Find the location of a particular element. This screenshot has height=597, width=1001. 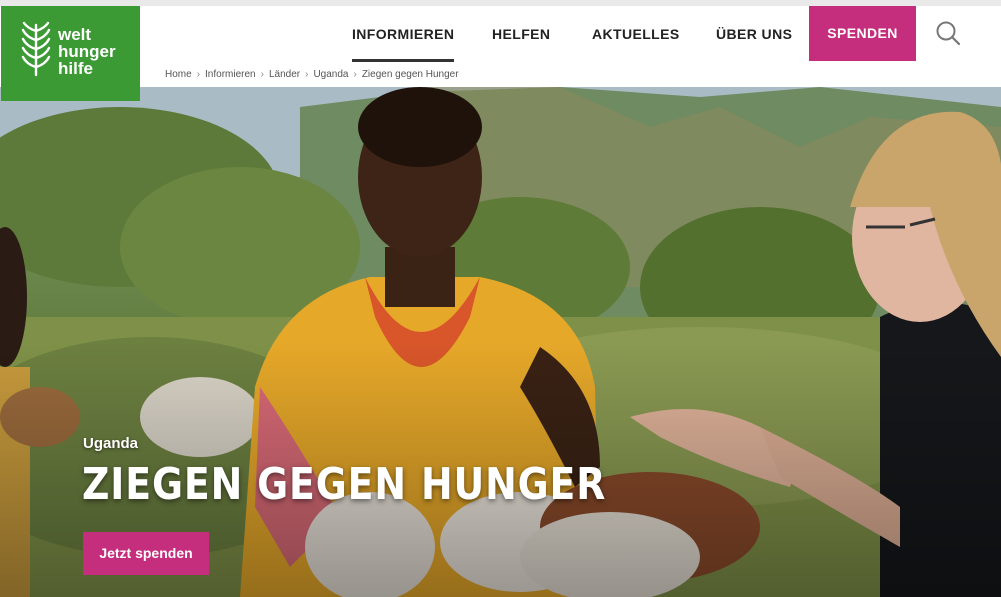

welthungerhilfe-logo: welt hunger hilfe is located at coordinates (70, 53).